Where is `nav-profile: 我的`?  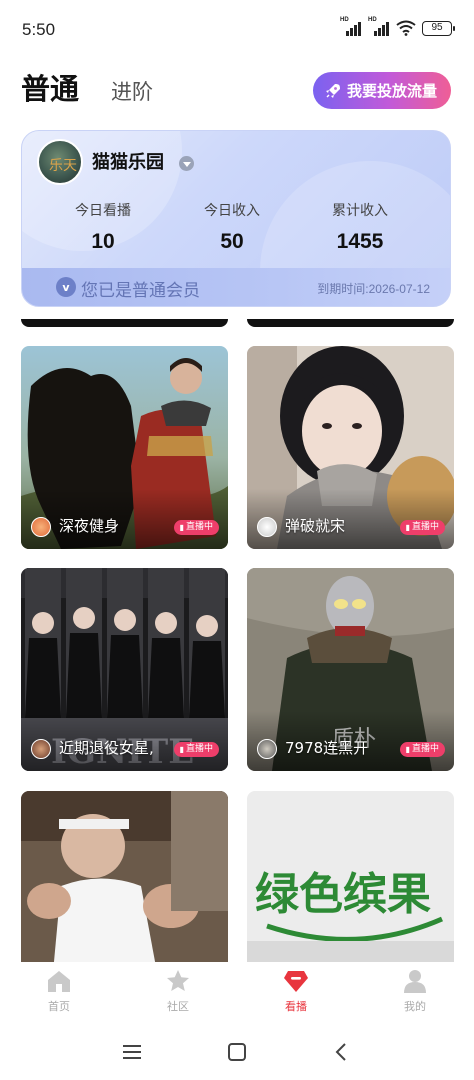 nav-profile: 我的 is located at coordinates (415, 991).